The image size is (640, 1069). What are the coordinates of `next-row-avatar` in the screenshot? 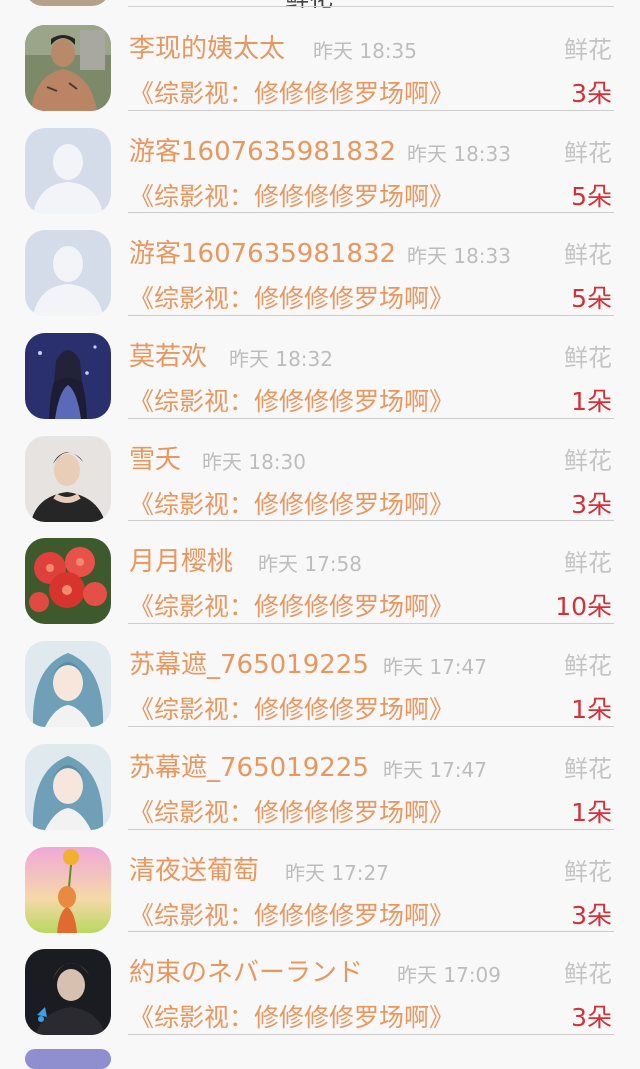 It's located at (68, 1059).